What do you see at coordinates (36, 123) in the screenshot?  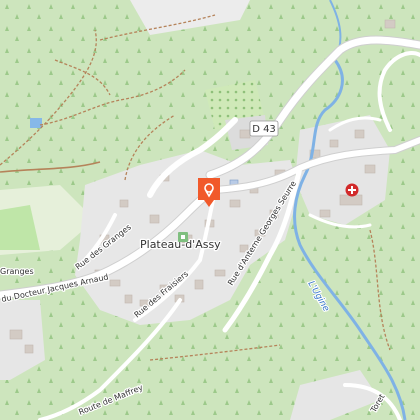 I see `pond` at bounding box center [36, 123].